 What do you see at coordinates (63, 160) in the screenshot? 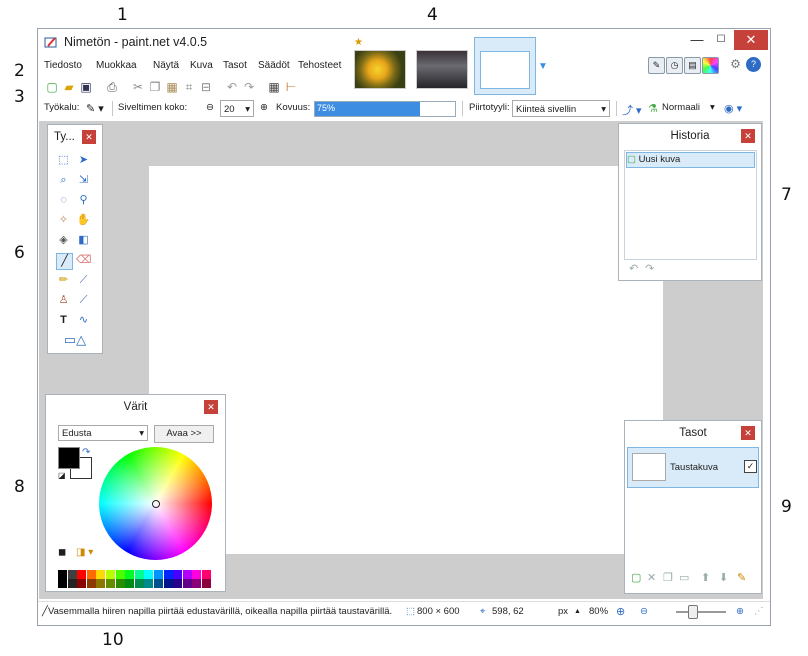
I see `rectangle-select-icon: ⬚` at bounding box center [63, 160].